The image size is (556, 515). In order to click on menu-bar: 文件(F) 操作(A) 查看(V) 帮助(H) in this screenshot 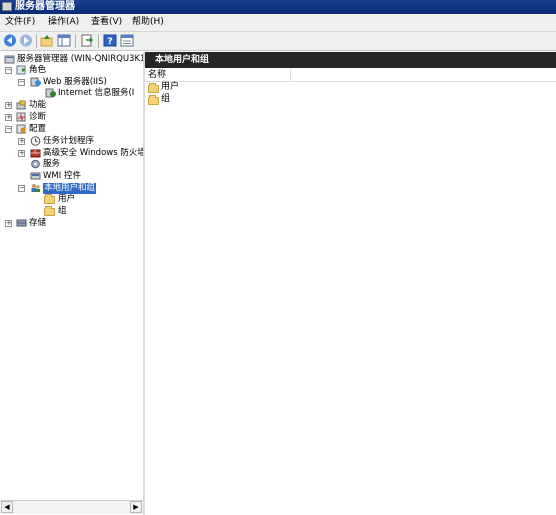, I will do `click(278, 23)`.